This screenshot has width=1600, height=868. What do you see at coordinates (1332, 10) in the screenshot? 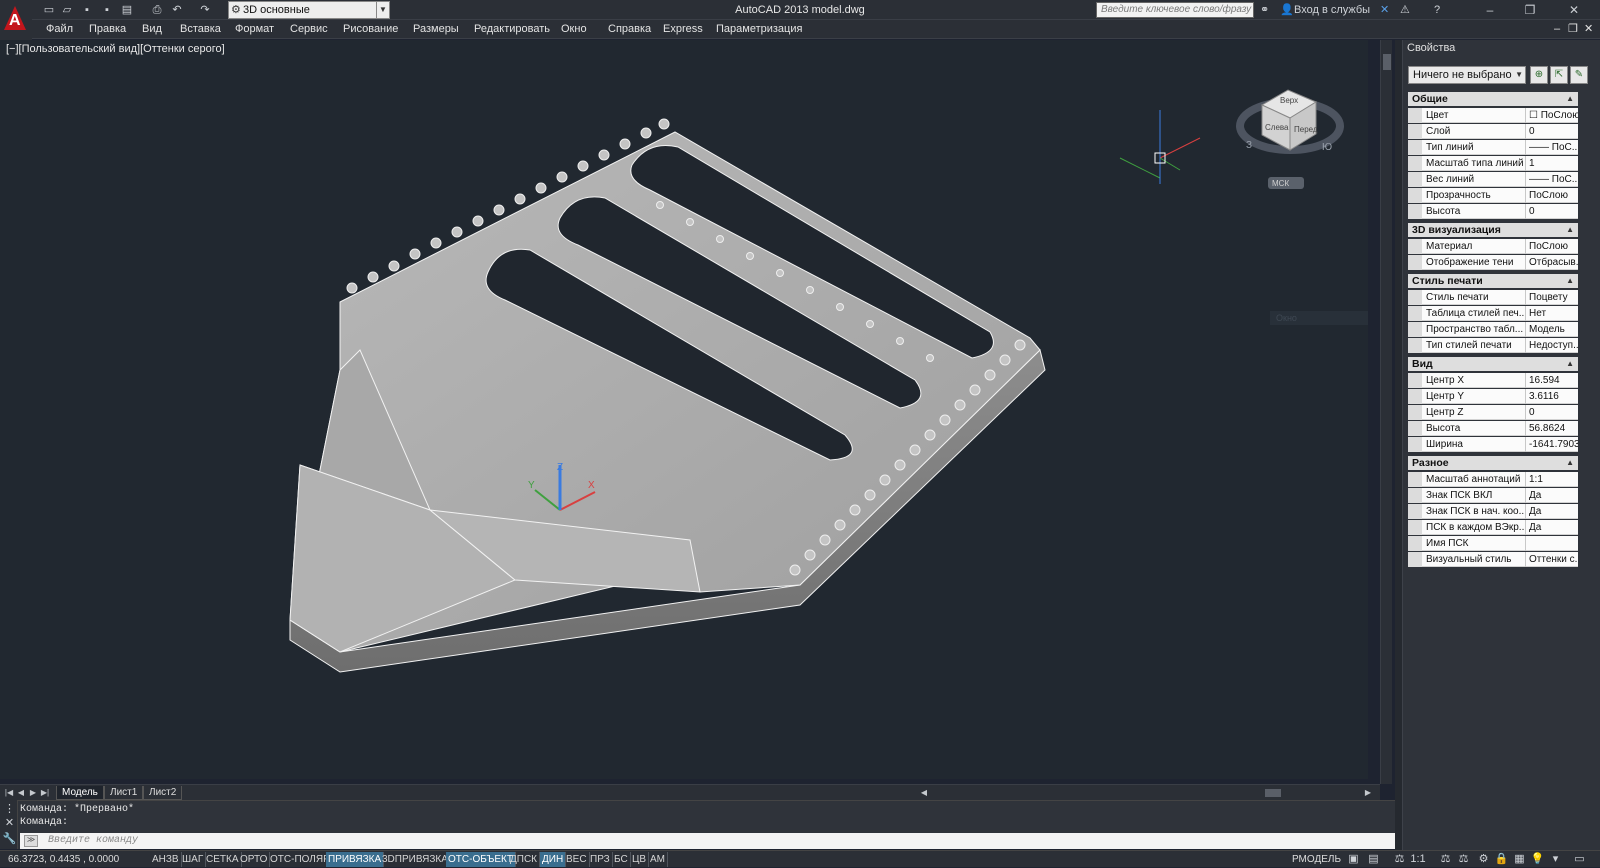
I see `sign-in-link: Вход в службы` at bounding box center [1332, 10].